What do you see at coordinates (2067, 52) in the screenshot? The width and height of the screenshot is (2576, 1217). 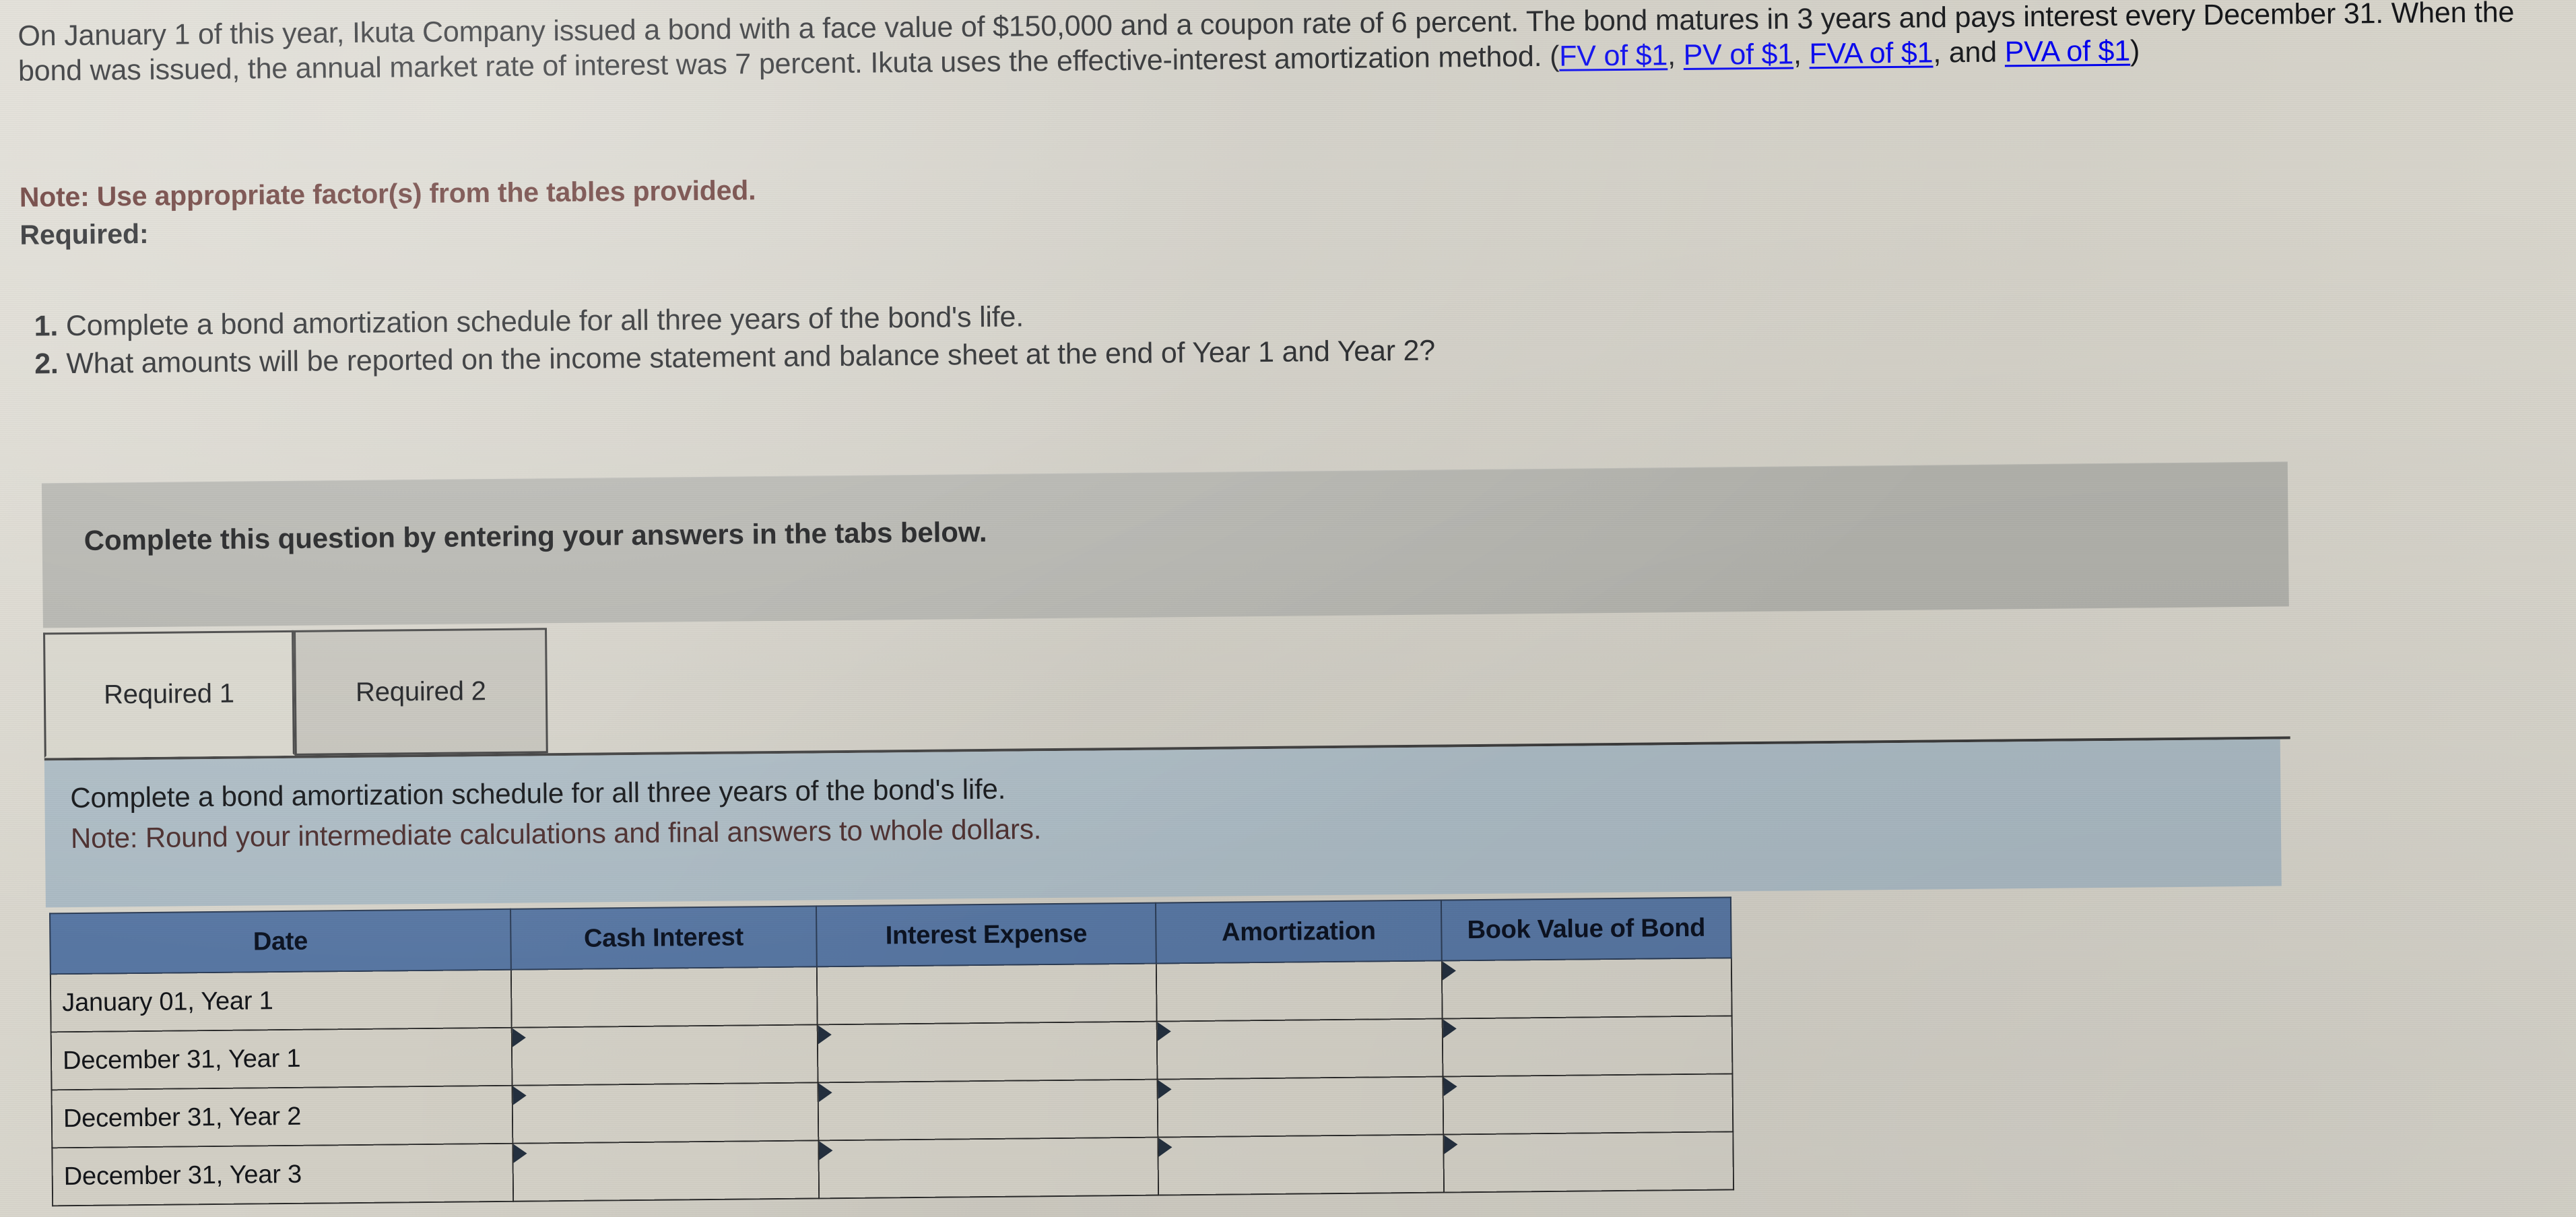 I see `pva-of-1-link: PVA of $1` at bounding box center [2067, 52].